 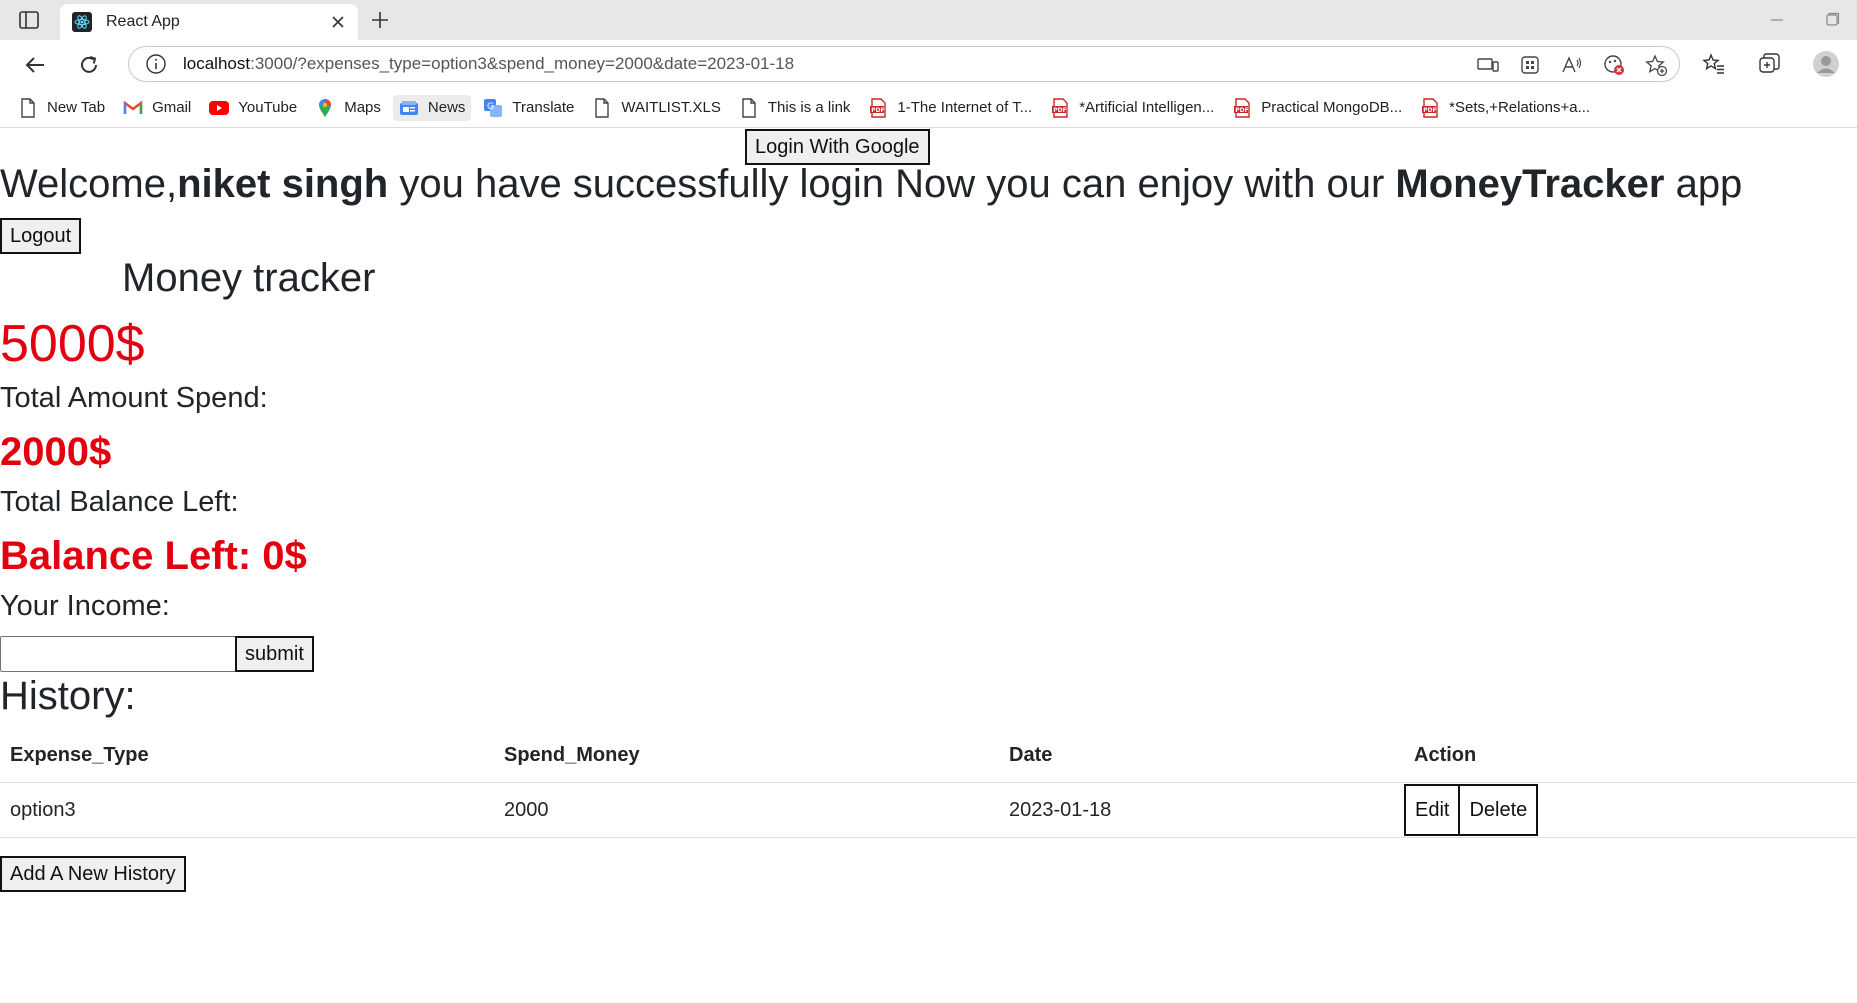 What do you see at coordinates (1714, 64) in the screenshot?
I see `favorites-icon` at bounding box center [1714, 64].